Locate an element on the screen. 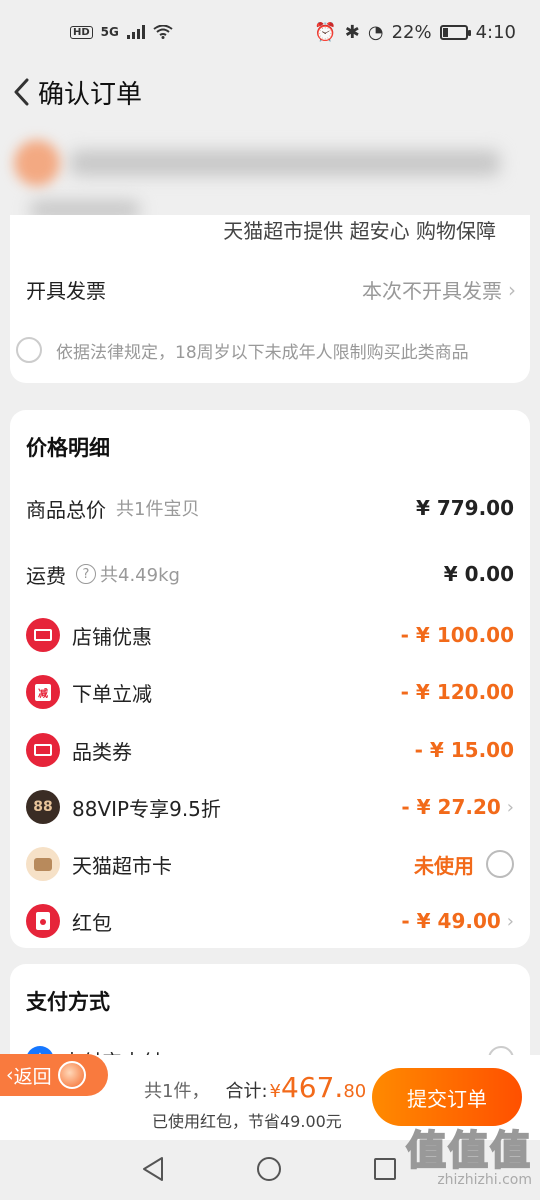  signal-icon is located at coordinates (135, 32).